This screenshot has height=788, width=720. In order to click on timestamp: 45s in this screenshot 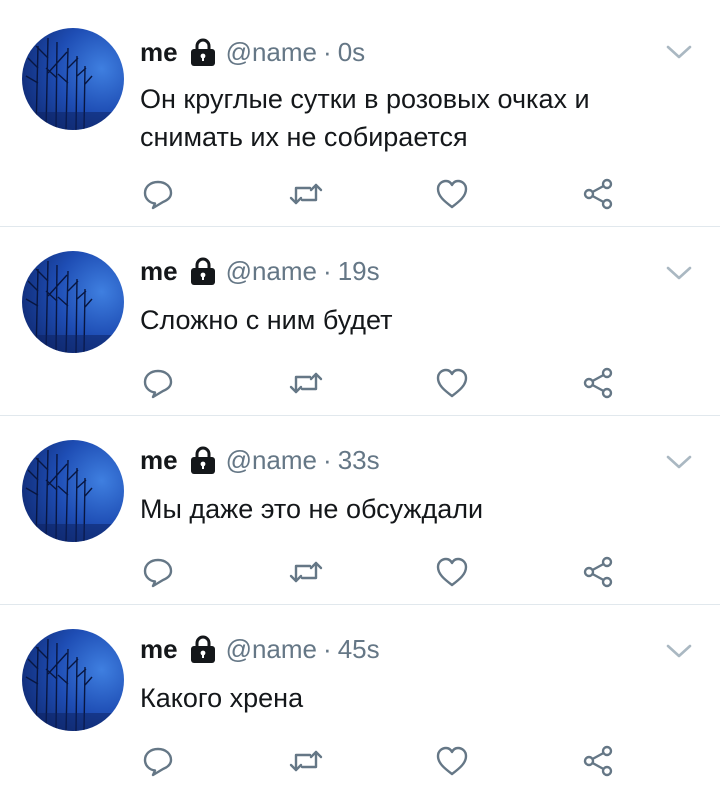, I will do `click(359, 649)`.